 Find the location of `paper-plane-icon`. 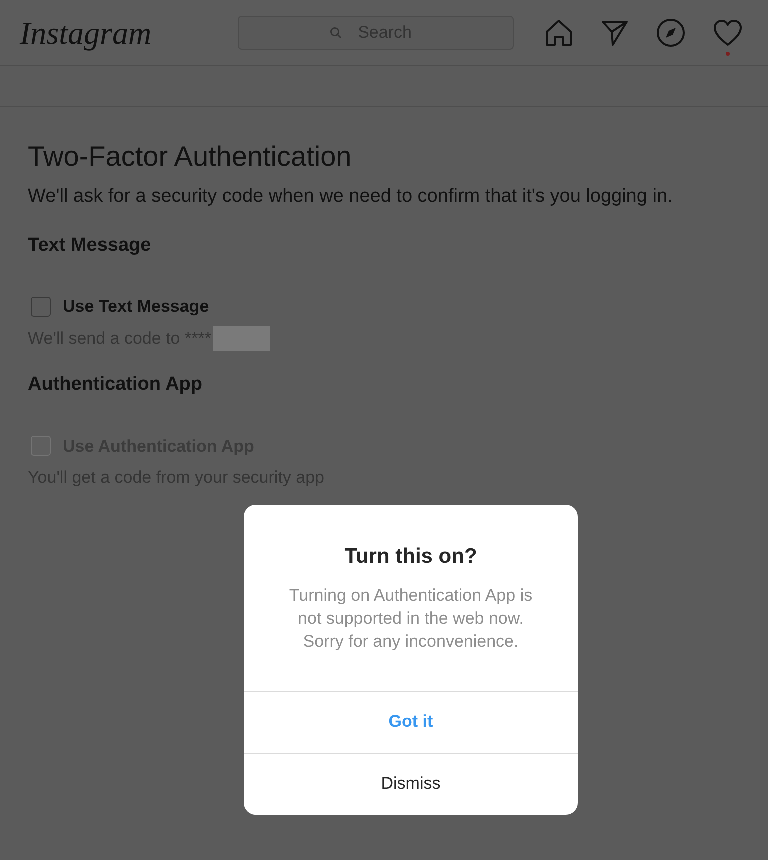

paper-plane-icon is located at coordinates (615, 32).